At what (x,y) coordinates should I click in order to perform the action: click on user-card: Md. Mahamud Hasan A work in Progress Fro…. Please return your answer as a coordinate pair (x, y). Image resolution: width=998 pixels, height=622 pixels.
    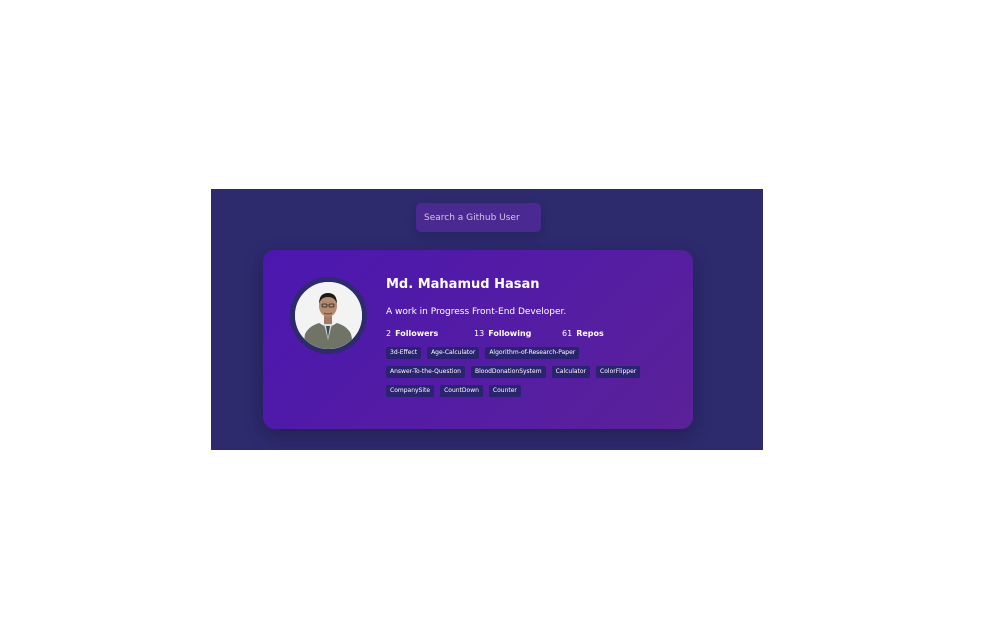
    Looking at the image, I should click on (478, 339).